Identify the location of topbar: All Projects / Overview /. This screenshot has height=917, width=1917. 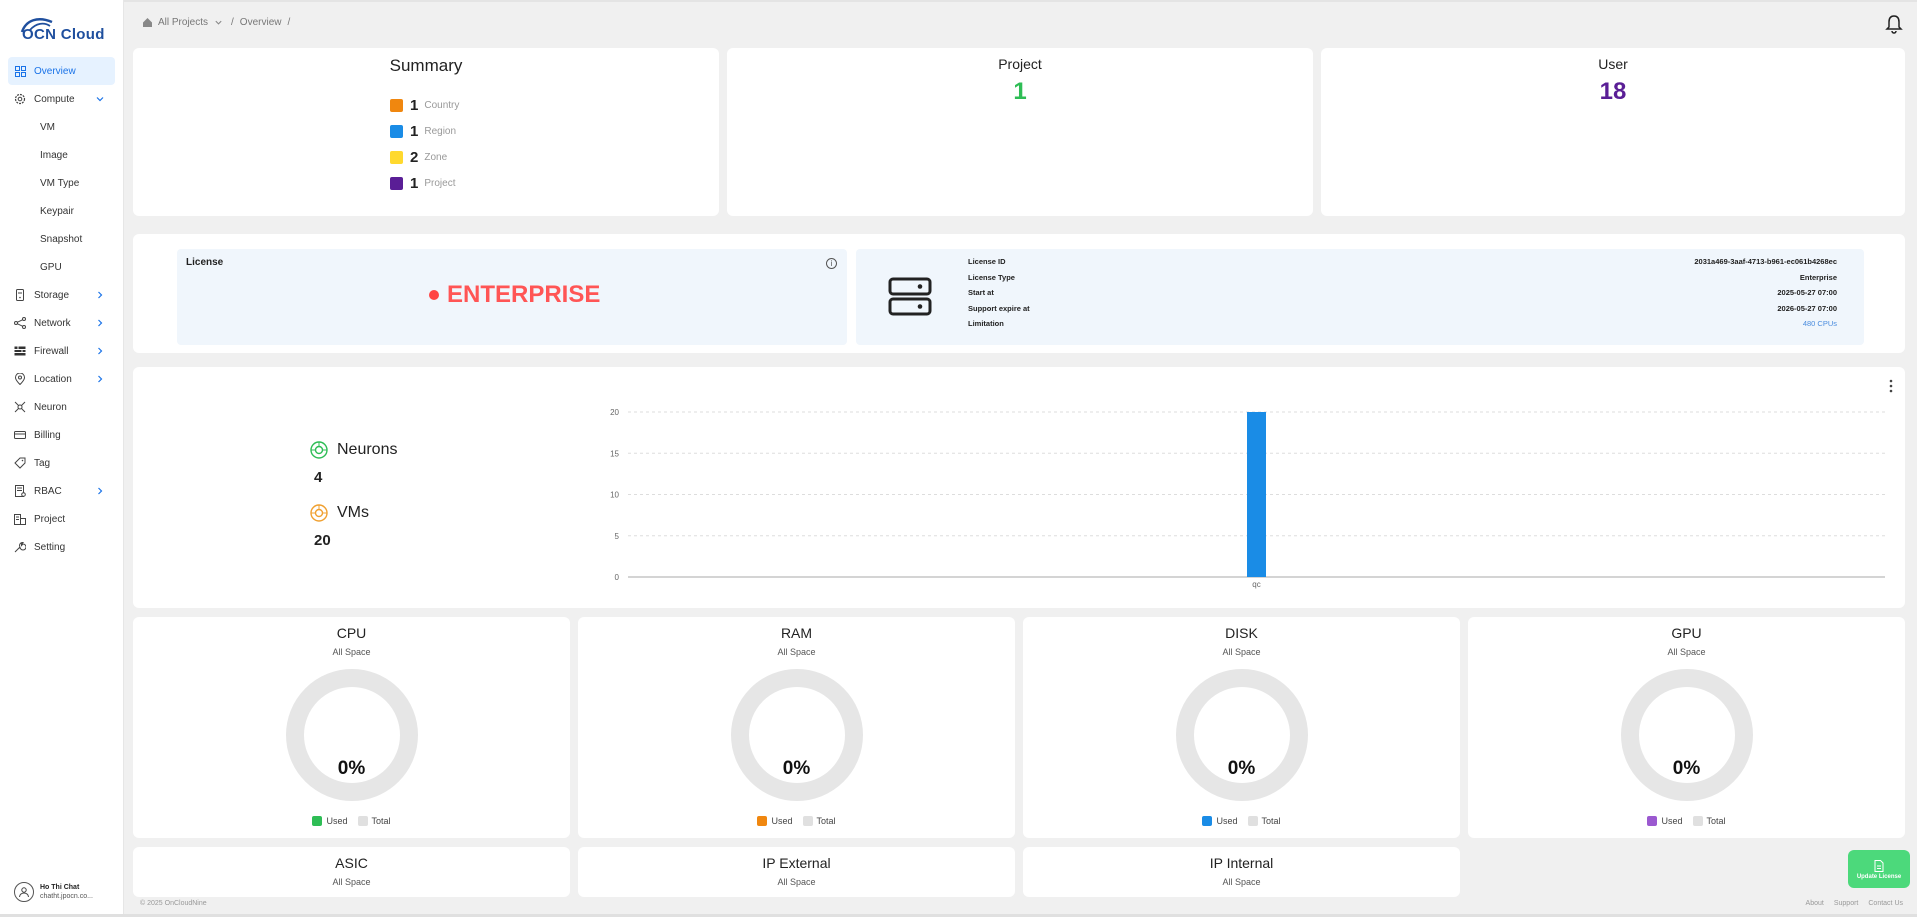
(1021, 22).